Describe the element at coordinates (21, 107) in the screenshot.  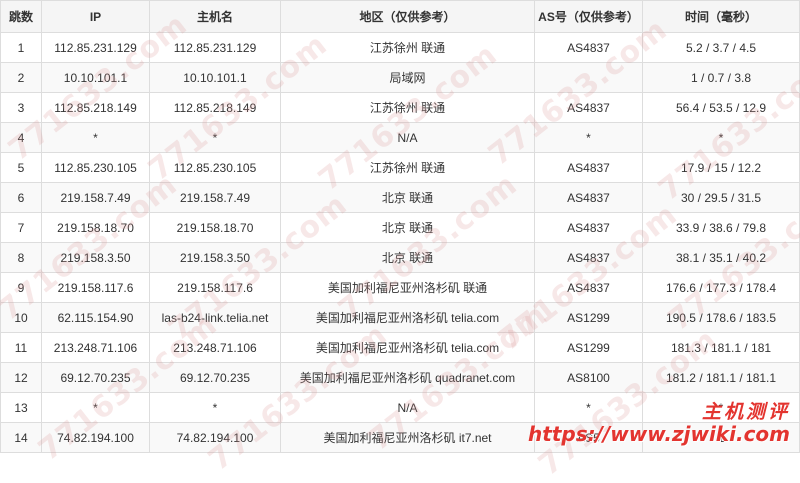
I see `cell-hop: 3` at that location.